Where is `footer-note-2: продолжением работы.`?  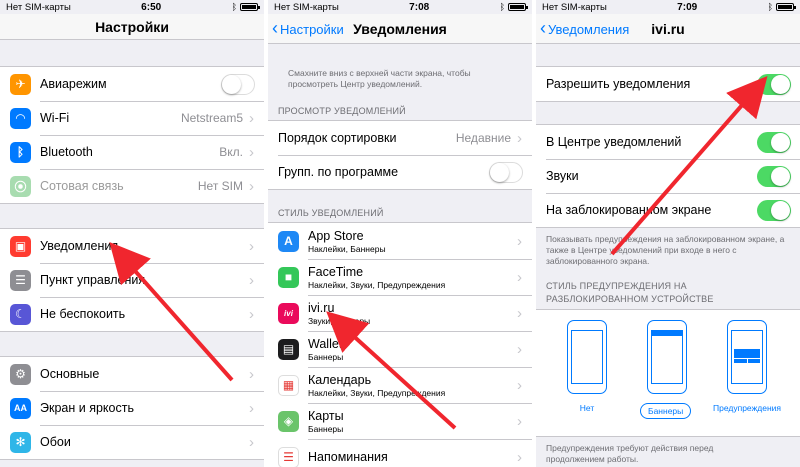
footer-note-2: продолжением работы. is located at coordinates (592, 459).